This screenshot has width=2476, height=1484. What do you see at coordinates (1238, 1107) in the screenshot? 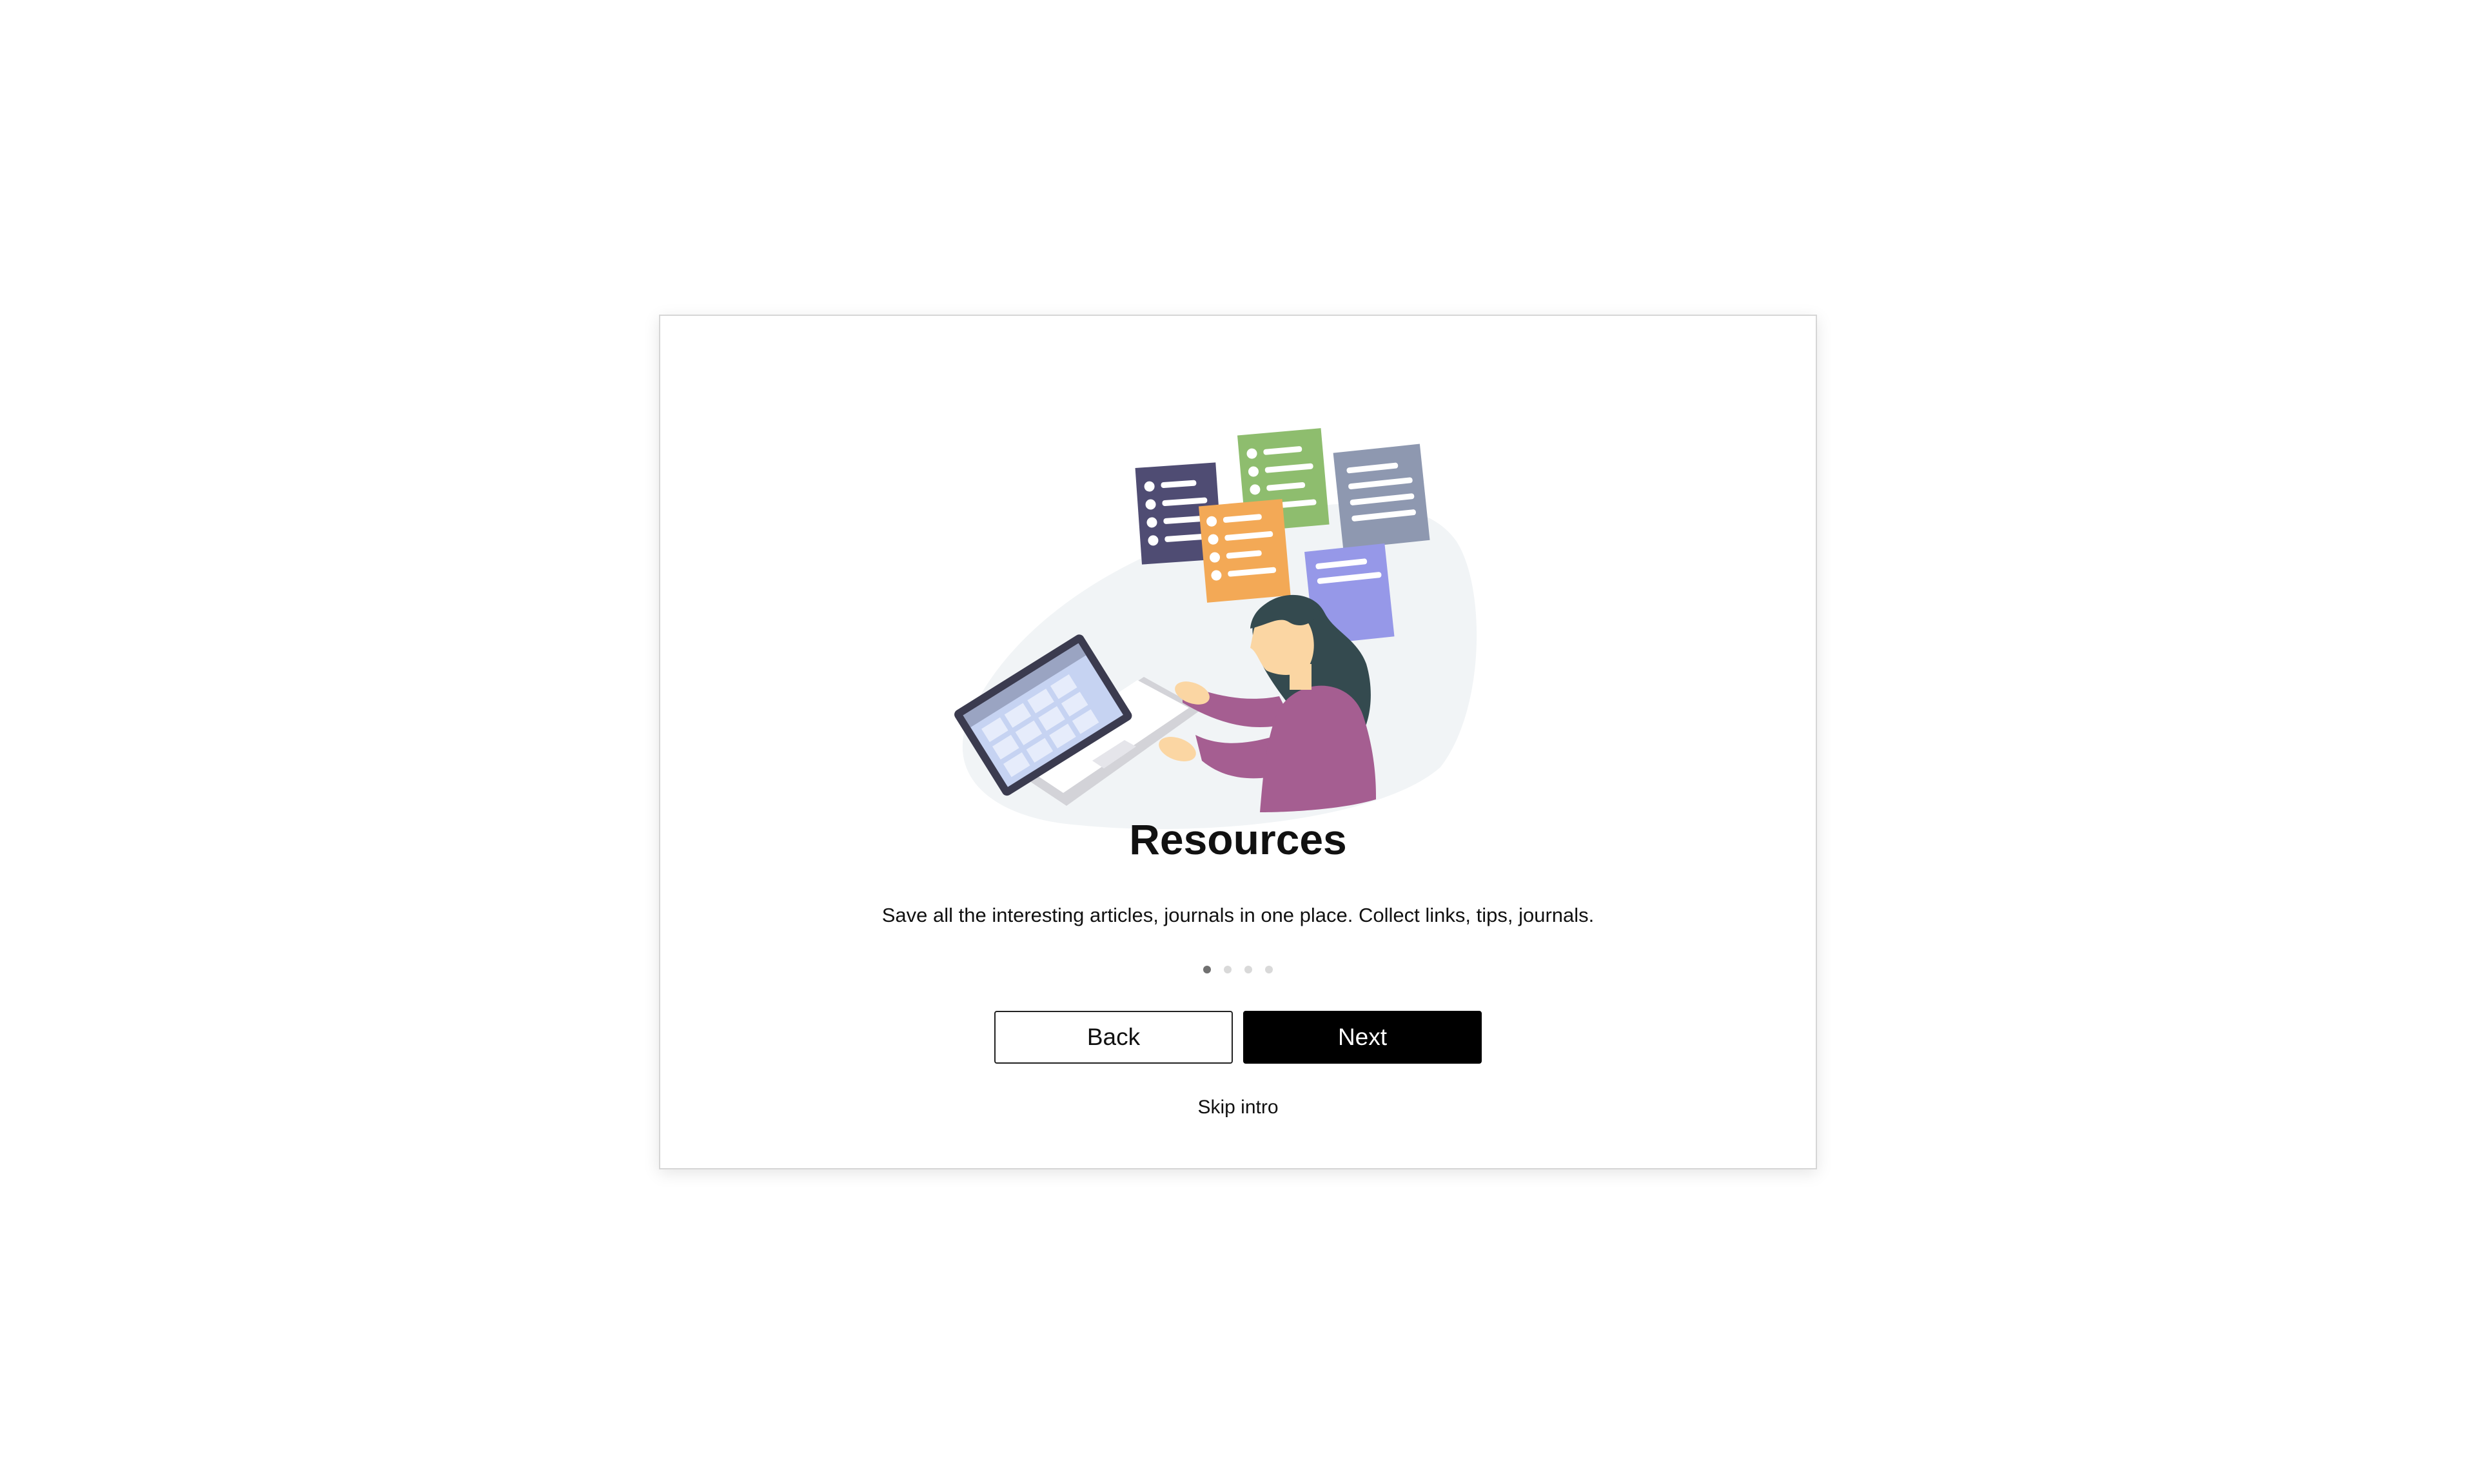
I see `skip-intro-link: Skip intro` at bounding box center [1238, 1107].